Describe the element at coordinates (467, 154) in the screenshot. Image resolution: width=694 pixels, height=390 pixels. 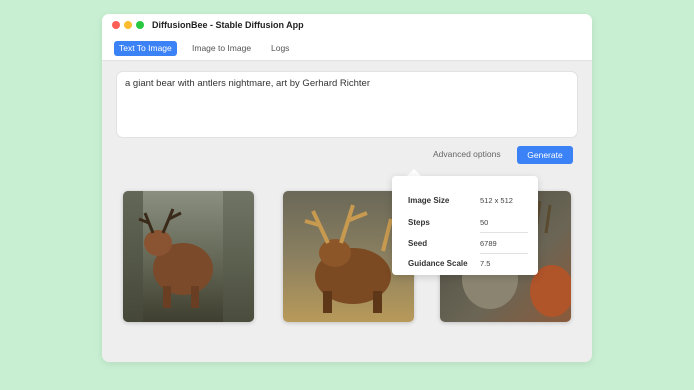
I see `advanced-options-button: Advanced options` at that location.